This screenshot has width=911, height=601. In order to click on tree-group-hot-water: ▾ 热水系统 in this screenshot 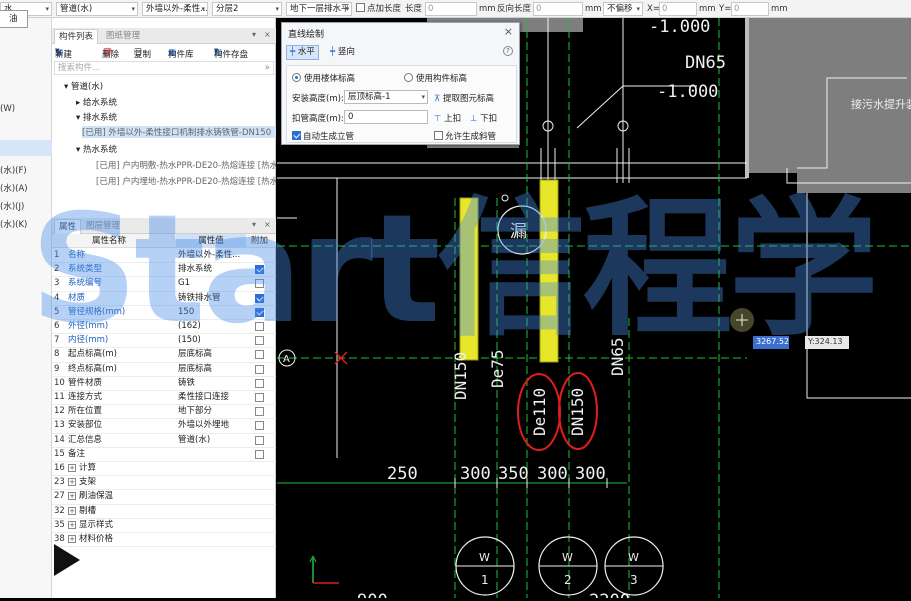, I will do `click(96, 149)`.